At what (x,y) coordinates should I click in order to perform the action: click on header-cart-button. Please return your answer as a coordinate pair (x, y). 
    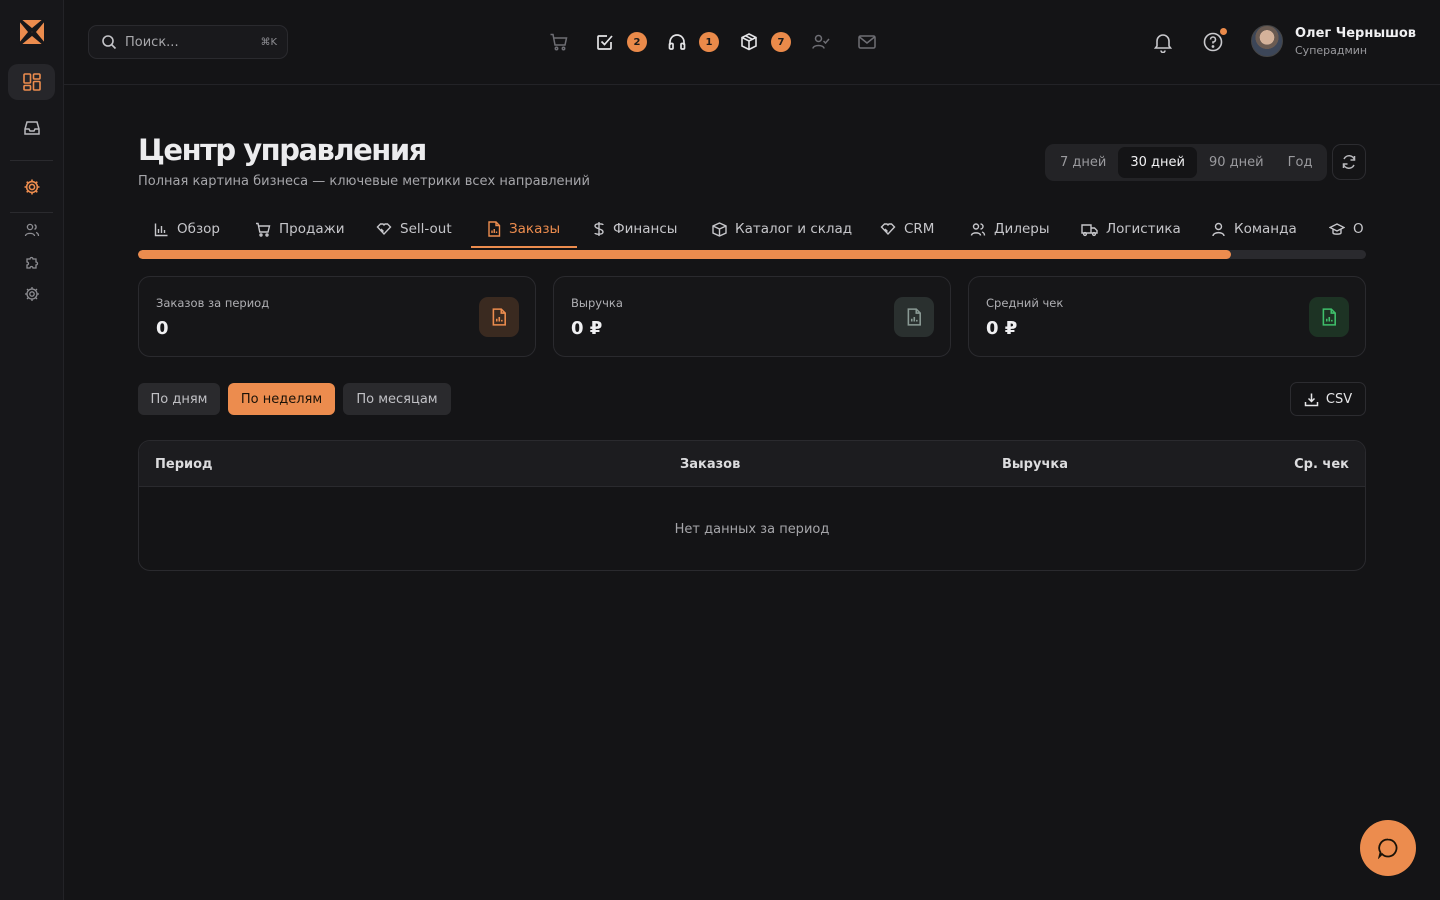
    Looking at the image, I should click on (559, 42).